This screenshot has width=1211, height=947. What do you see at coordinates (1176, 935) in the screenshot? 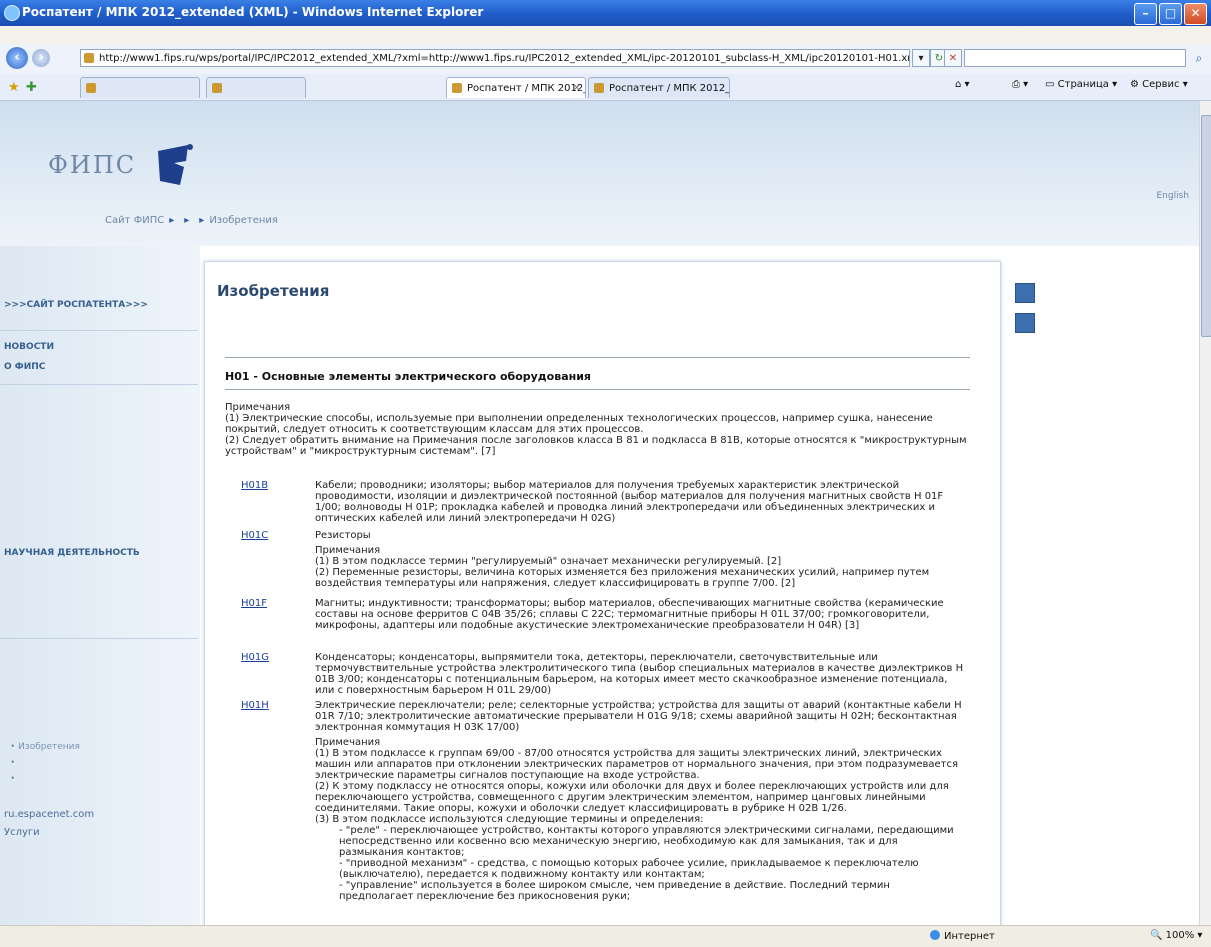
I see `zoom-control: 🔍 100% ▾` at bounding box center [1176, 935].